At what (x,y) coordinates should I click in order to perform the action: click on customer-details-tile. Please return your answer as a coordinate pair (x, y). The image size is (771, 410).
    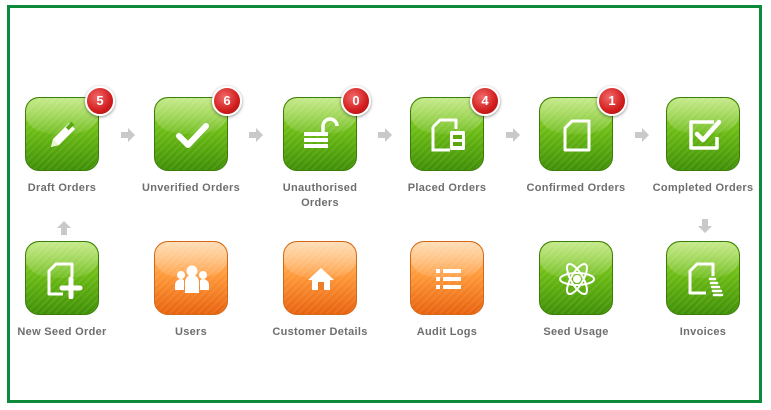
    Looking at the image, I should click on (320, 278).